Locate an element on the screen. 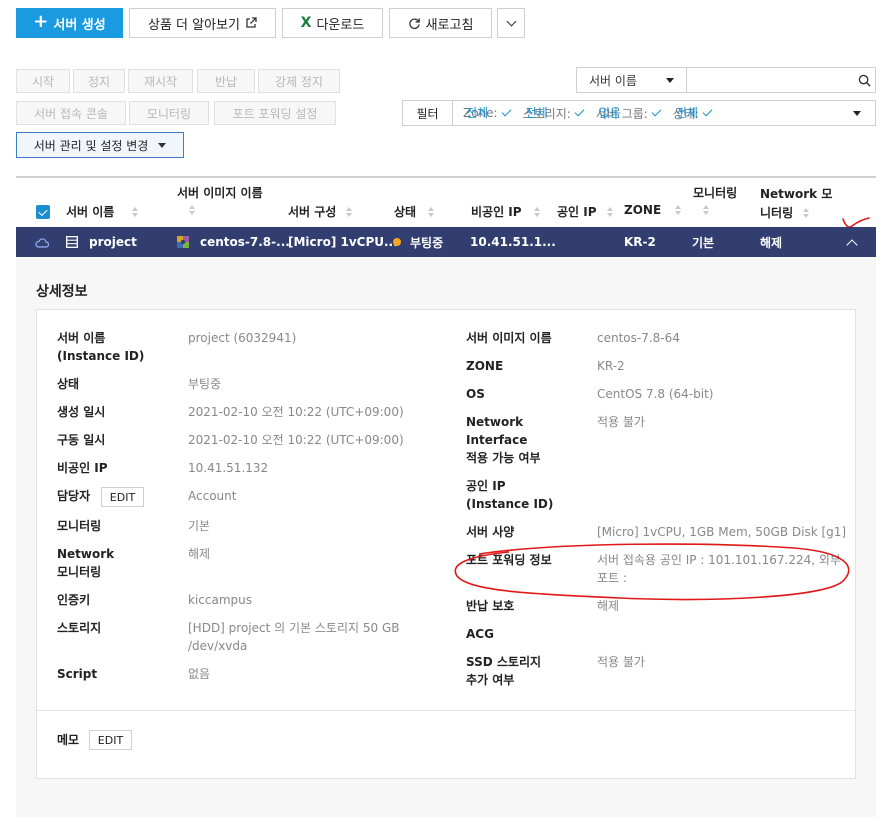  detail-net-monitoring-label-1: Network is located at coordinates (86, 554).